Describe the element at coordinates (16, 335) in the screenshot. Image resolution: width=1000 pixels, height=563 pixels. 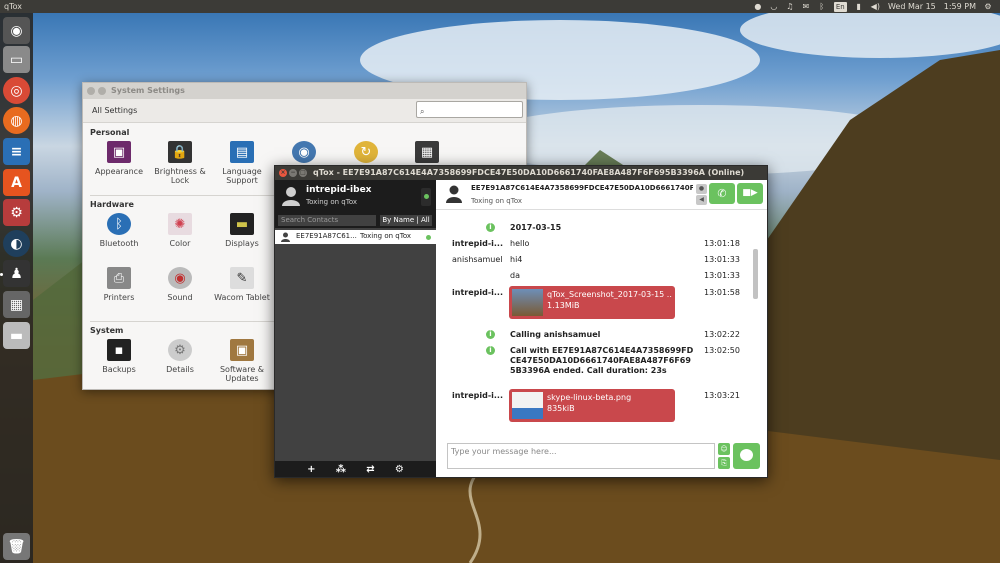
I see `drive-icon: ▬` at that location.